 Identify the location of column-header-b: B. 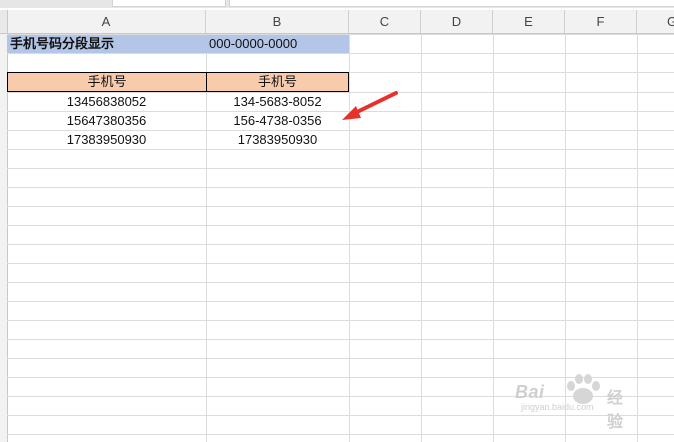
(277, 21).